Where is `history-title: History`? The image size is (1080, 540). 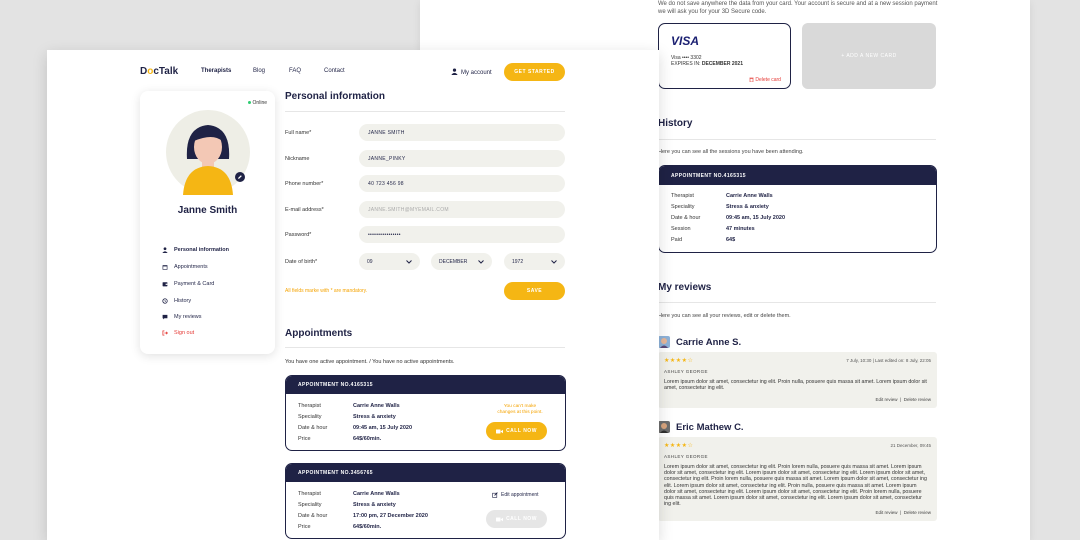
history-title: History is located at coordinates (675, 123).